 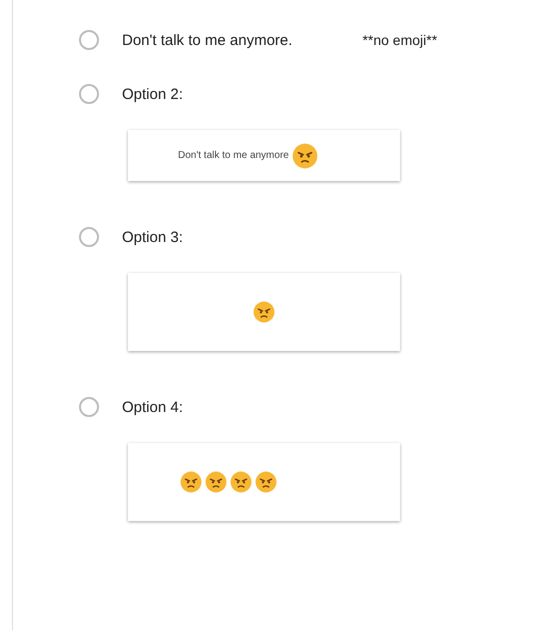 I want to click on image-text: Don't talk to me anymore, so click(x=233, y=155).